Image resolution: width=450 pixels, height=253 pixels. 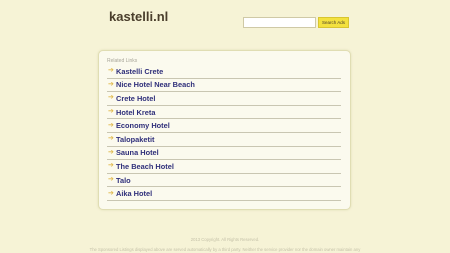 I want to click on list-item: ➔ Nice Hotel Near Beach, so click(x=224, y=86).